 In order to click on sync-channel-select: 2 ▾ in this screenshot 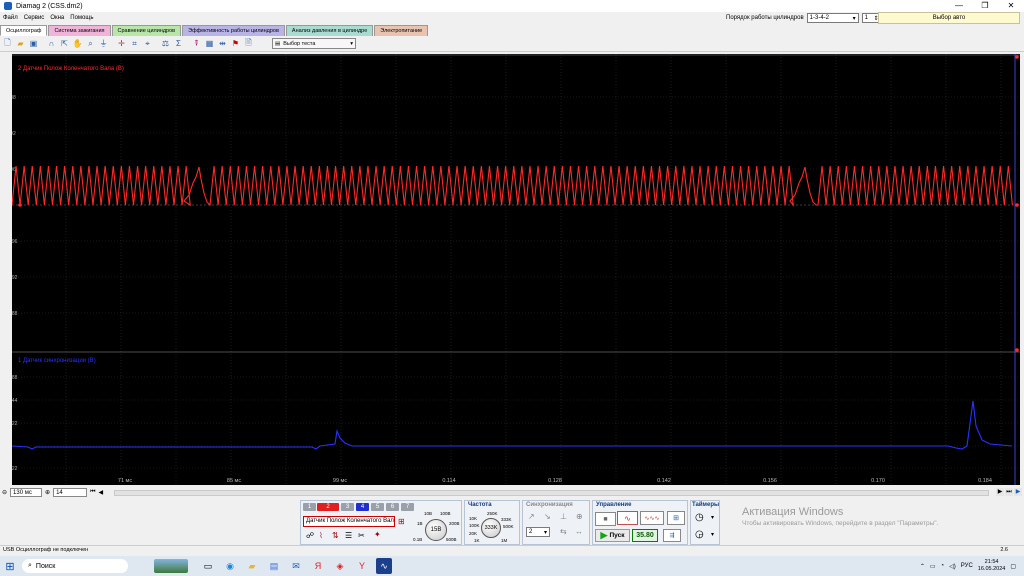, I will do `click(538, 532)`.